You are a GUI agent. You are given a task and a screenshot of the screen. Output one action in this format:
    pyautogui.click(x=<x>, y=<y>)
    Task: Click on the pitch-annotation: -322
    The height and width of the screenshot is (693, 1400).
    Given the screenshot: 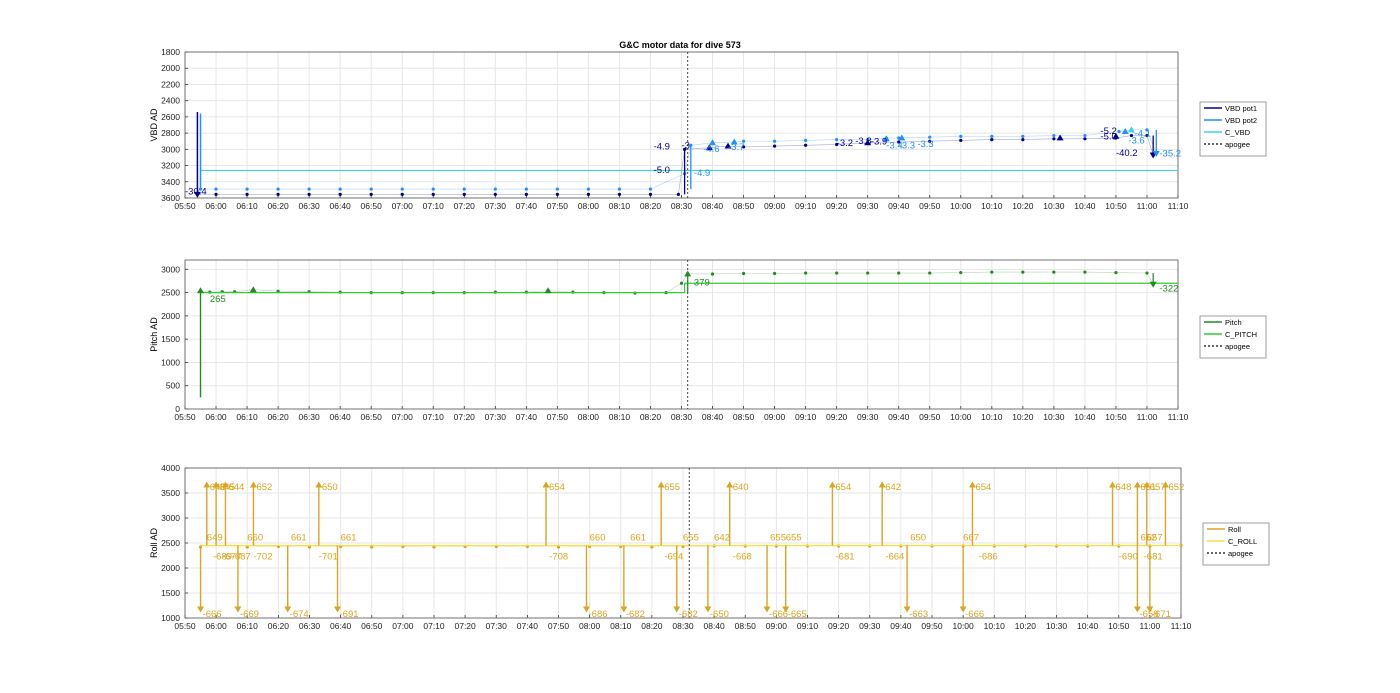 What is the action you would take?
    pyautogui.click(x=1168, y=289)
    